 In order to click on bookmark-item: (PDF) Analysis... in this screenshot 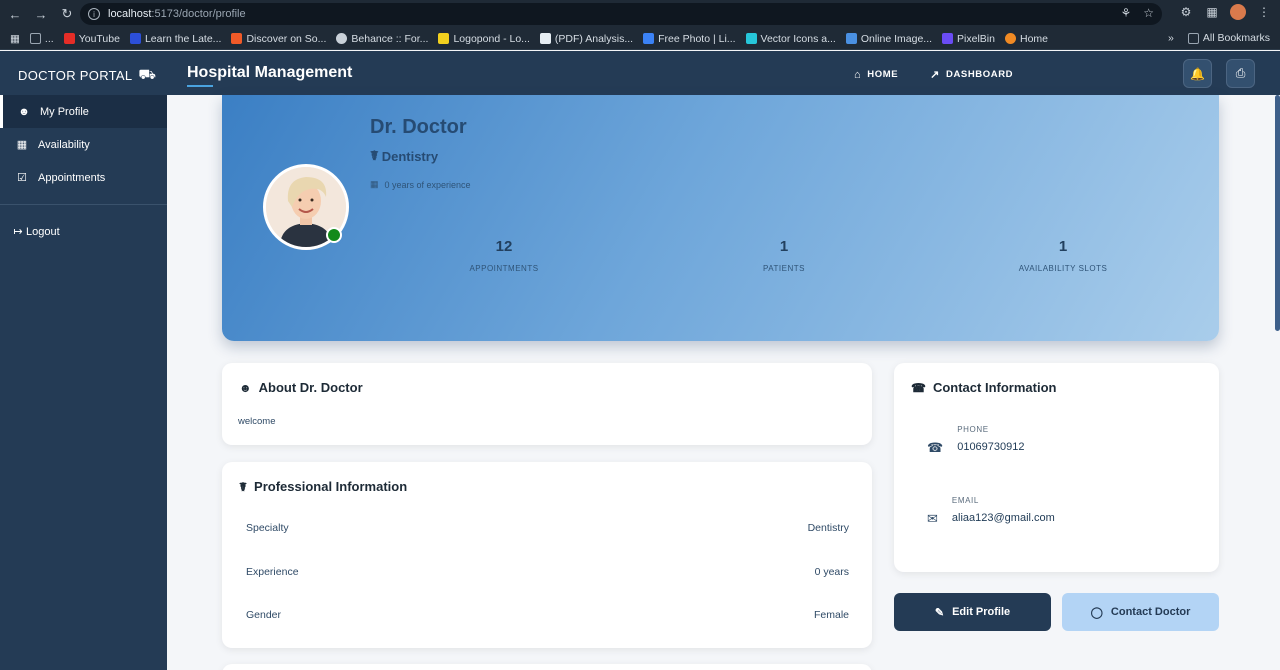, I will do `click(586, 39)`.